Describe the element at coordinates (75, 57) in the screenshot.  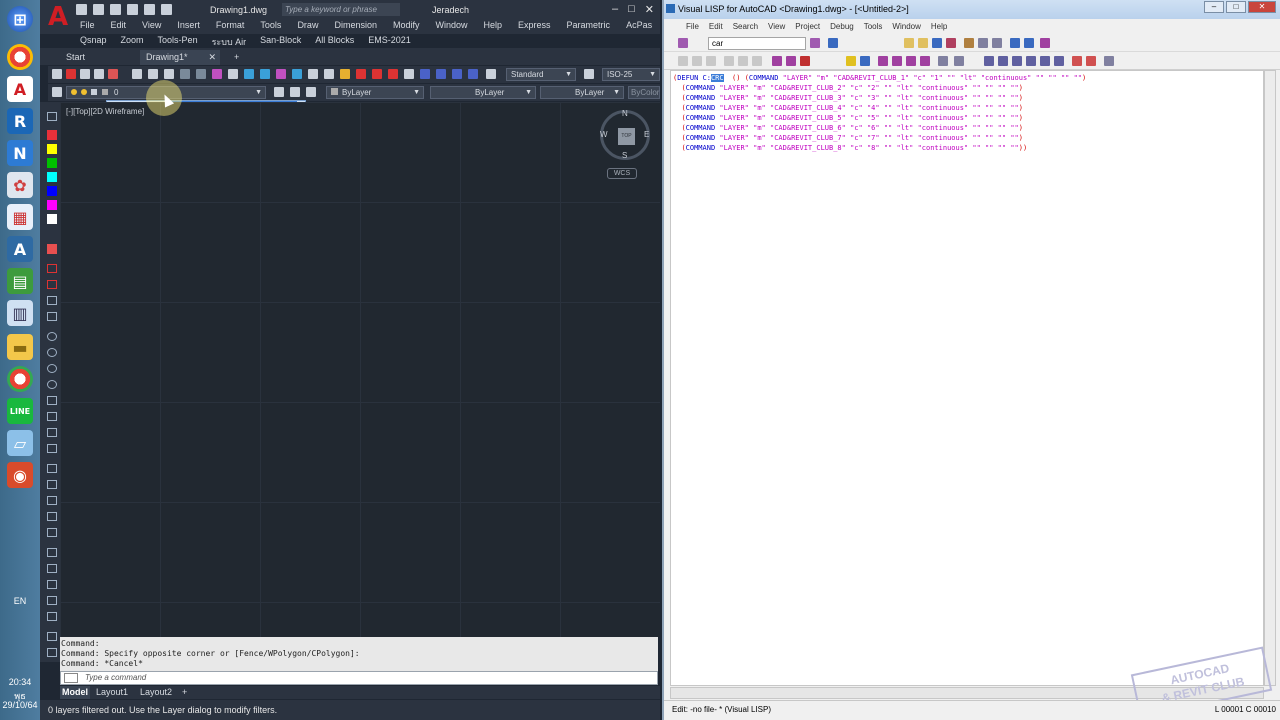
I see `tab-start: Start` at that location.